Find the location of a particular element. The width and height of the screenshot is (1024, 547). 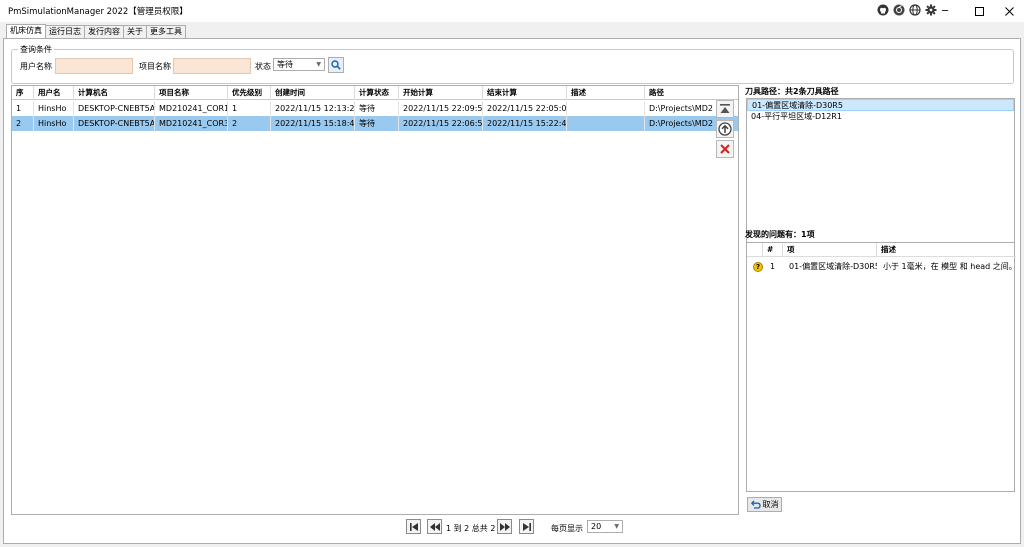

col-header-user: 用户名 is located at coordinates (54, 93).